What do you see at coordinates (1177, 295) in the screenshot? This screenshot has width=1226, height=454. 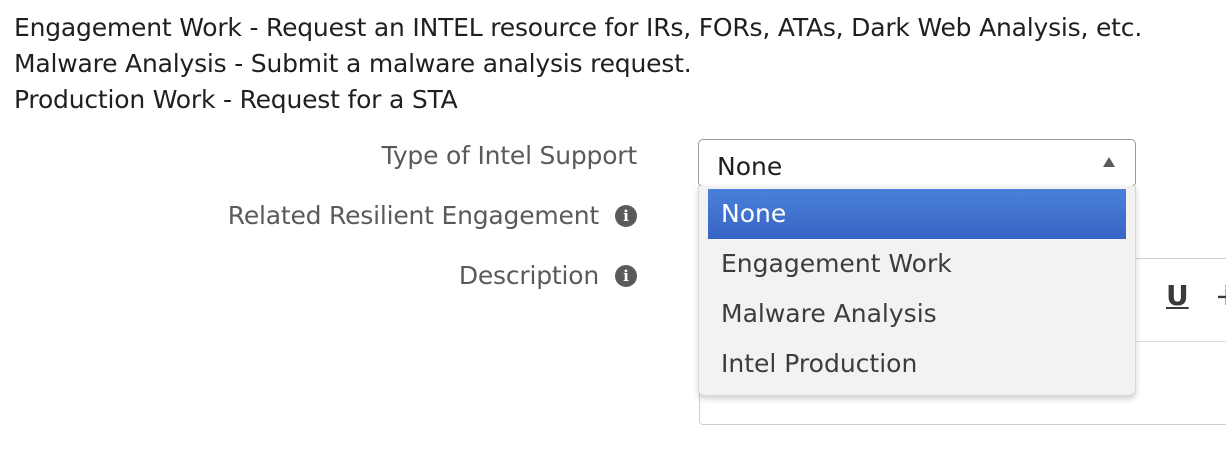 I see `underline-icon: U` at bounding box center [1177, 295].